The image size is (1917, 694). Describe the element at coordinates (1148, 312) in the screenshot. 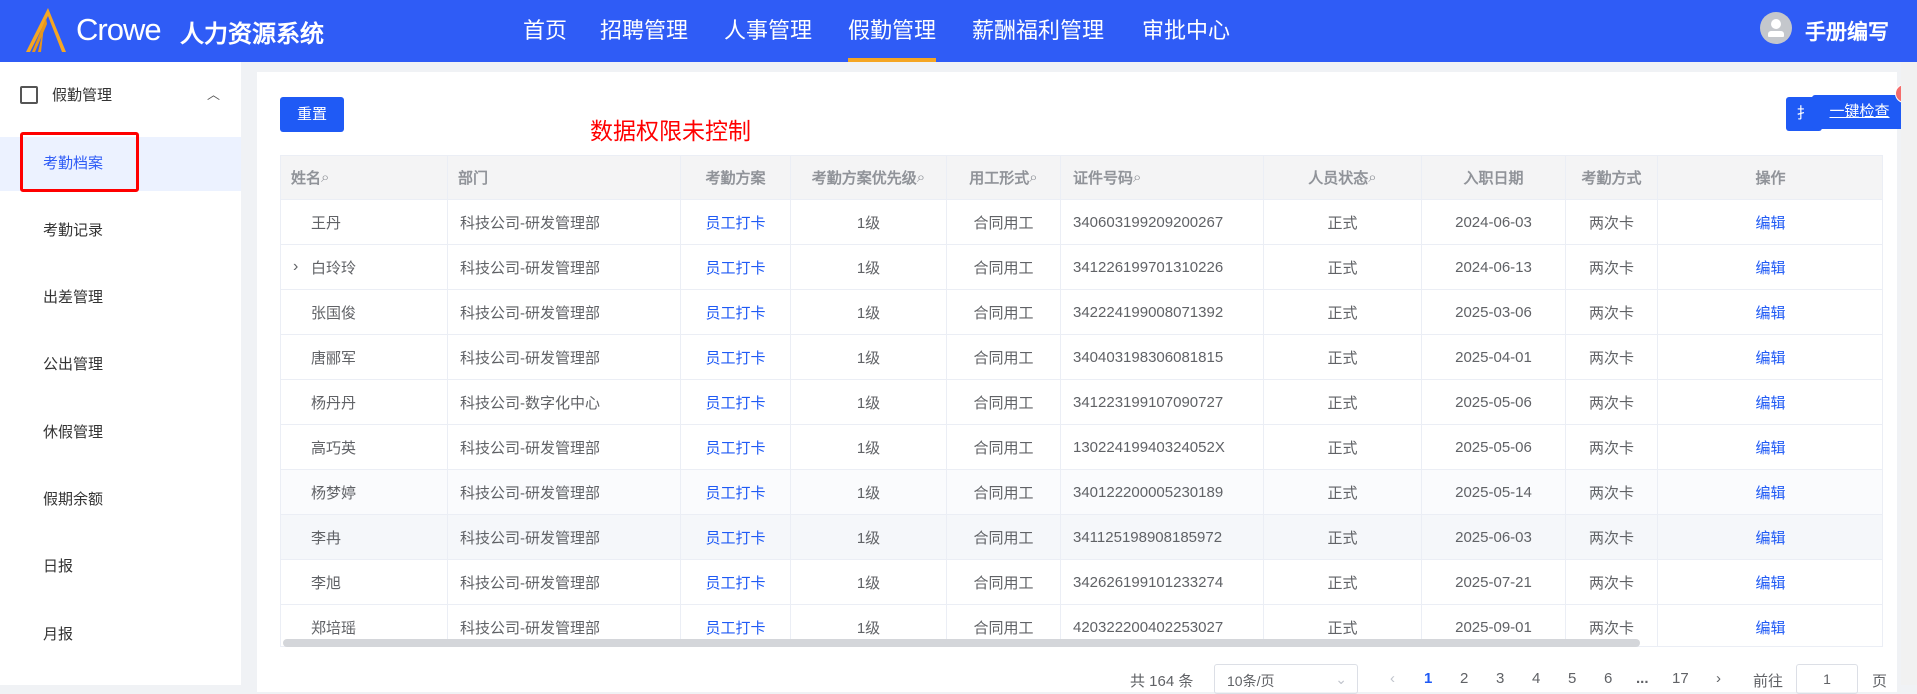

I see `cell-text: 342224199008071392` at that location.